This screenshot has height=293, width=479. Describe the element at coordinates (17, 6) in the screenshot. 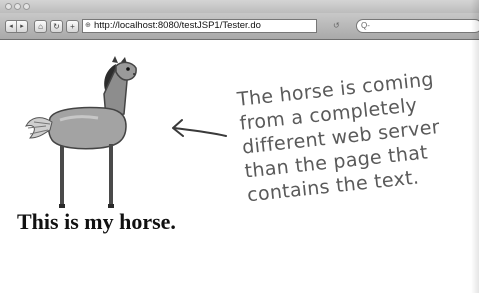

I see `minimize-window-button` at that location.